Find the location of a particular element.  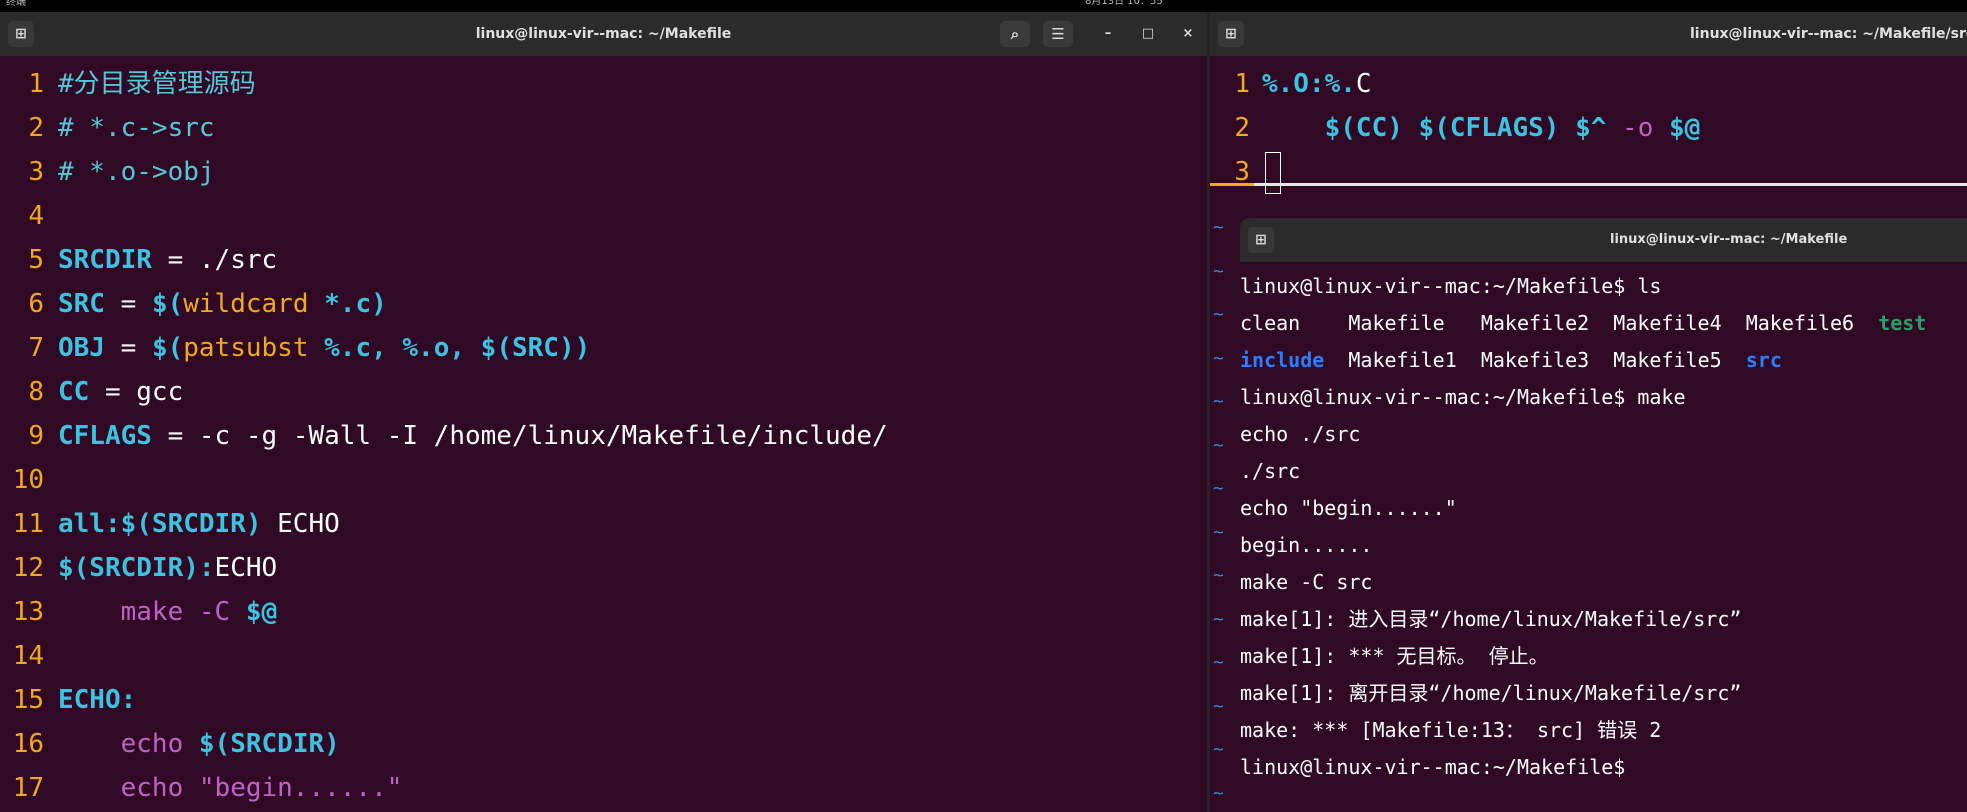

code-token: -o is located at coordinates (1646, 128).